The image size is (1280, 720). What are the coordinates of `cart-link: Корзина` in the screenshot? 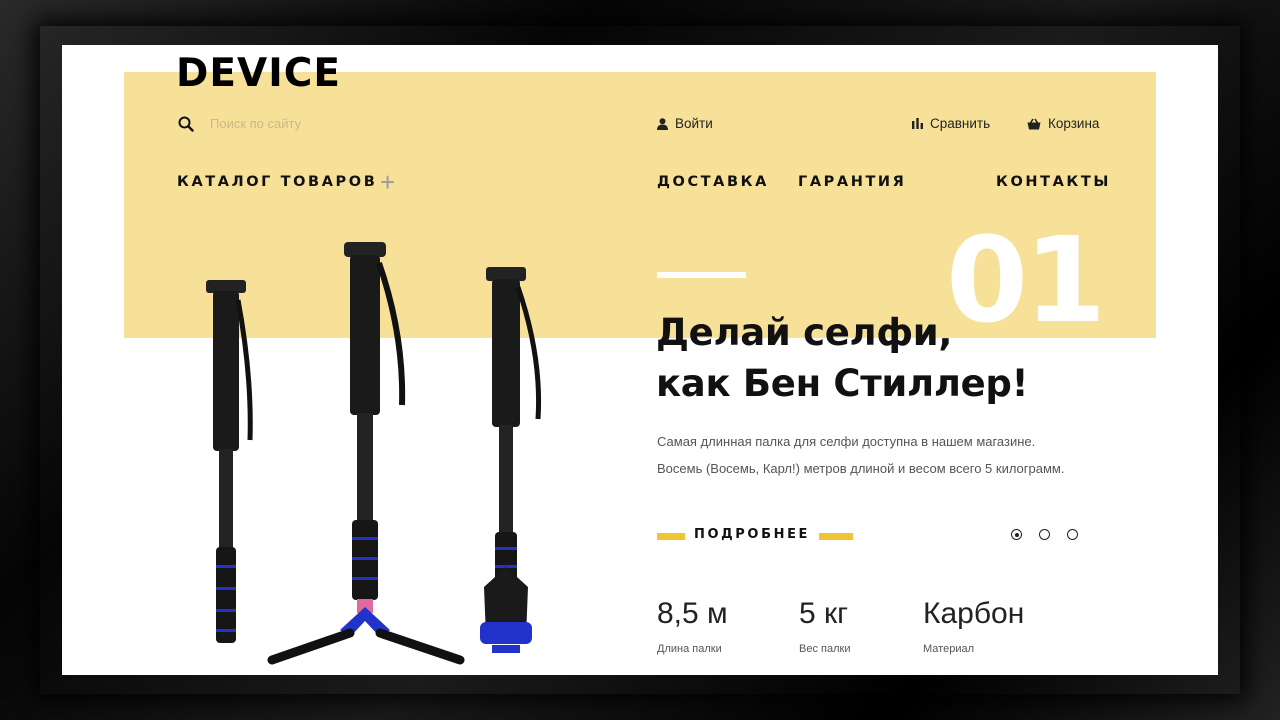 It's located at (1063, 123).